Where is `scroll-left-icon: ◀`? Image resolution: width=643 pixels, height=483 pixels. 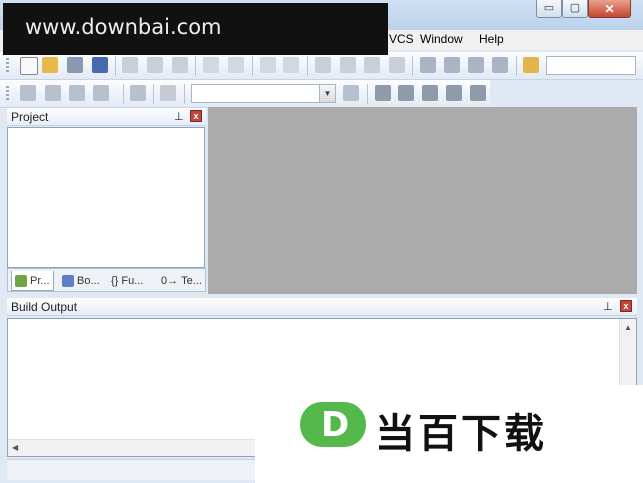 scroll-left-icon: ◀ is located at coordinates (15, 447).